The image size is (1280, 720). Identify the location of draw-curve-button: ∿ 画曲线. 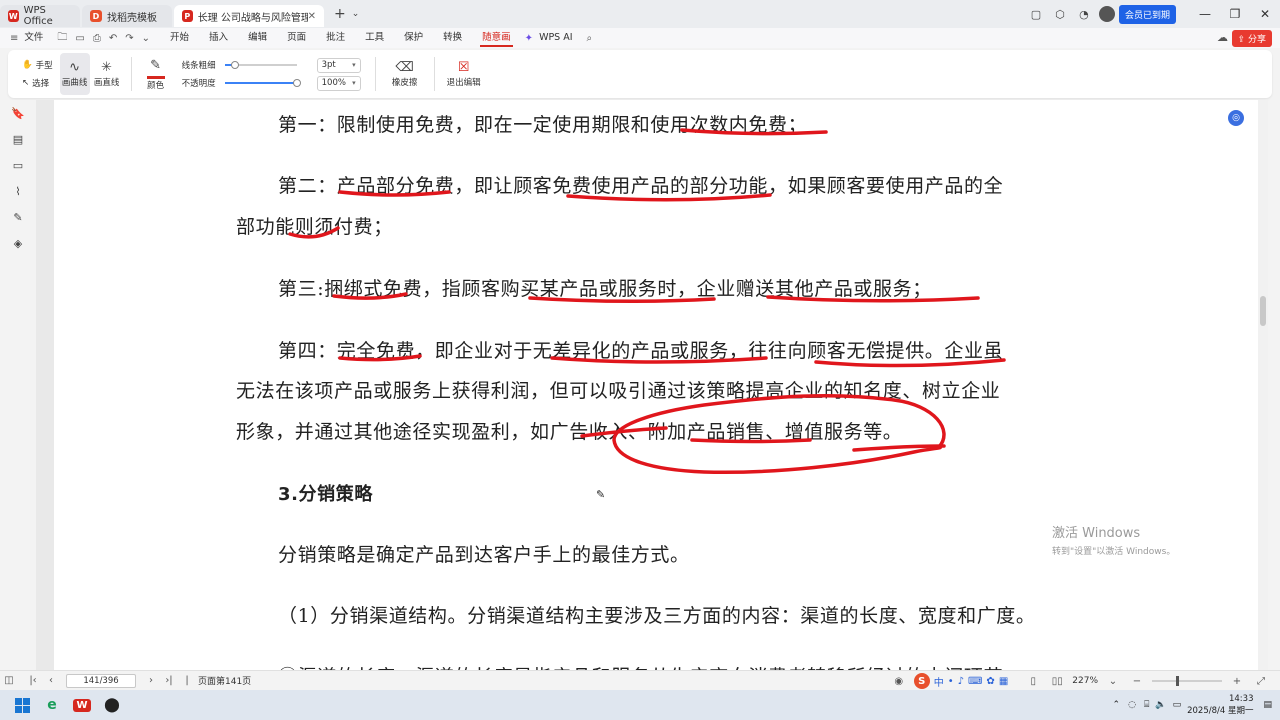
(74, 74).